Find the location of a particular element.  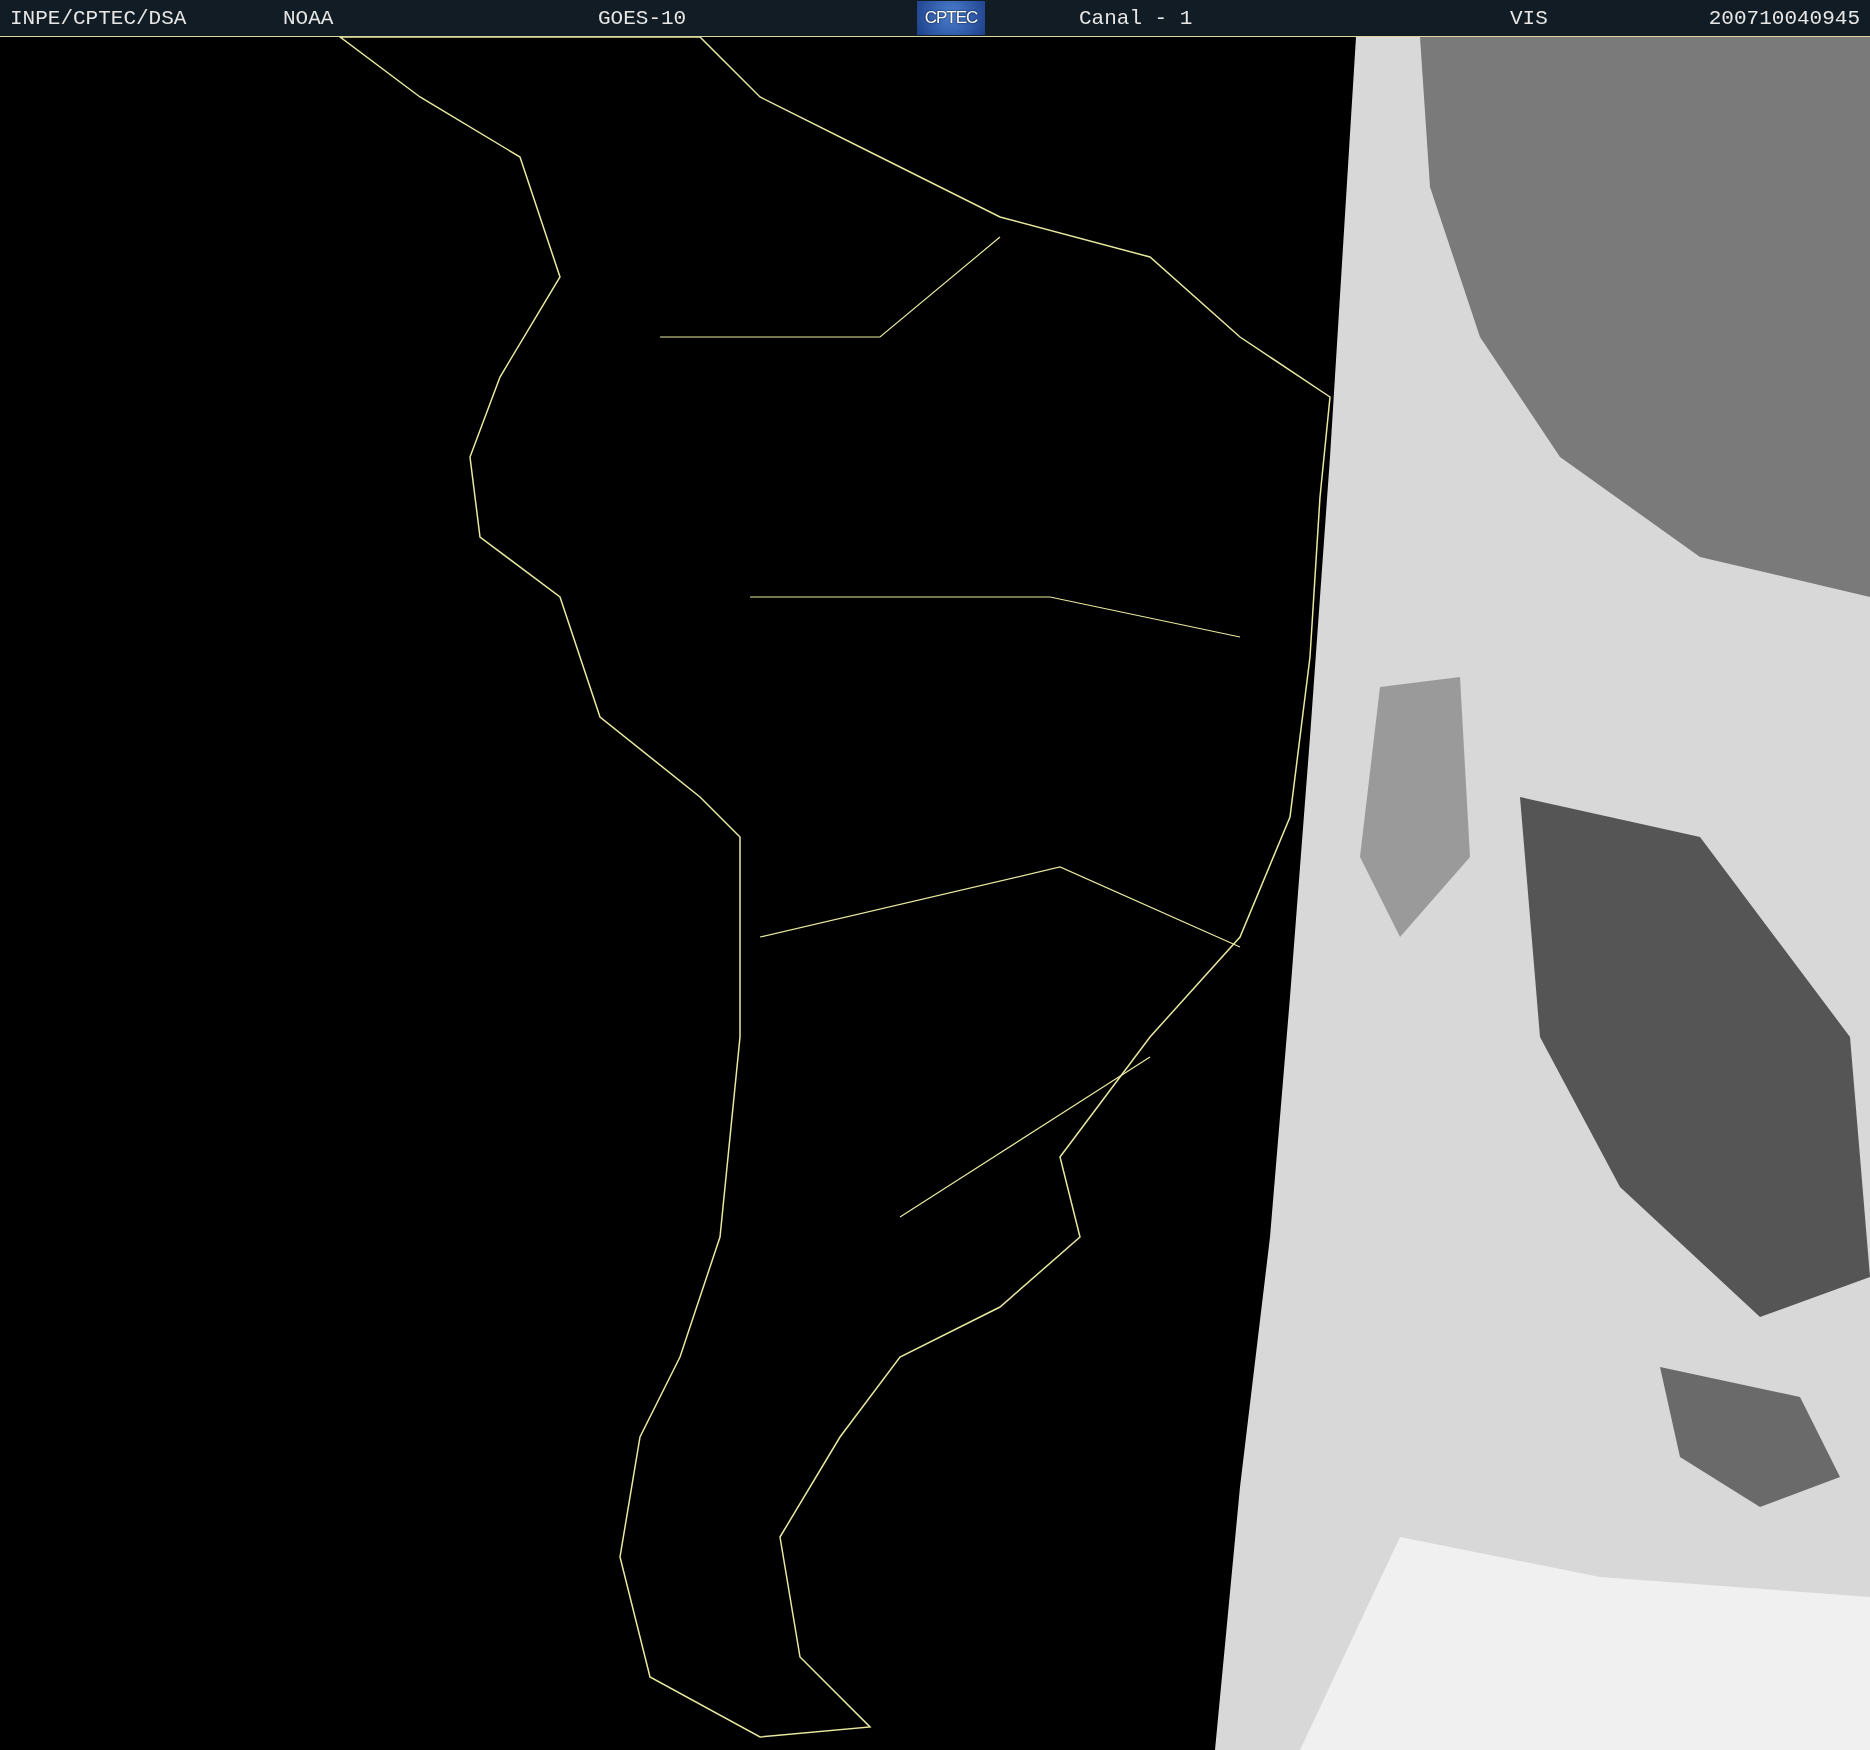

channel-label: Canal - 1 is located at coordinates (1136, 18).